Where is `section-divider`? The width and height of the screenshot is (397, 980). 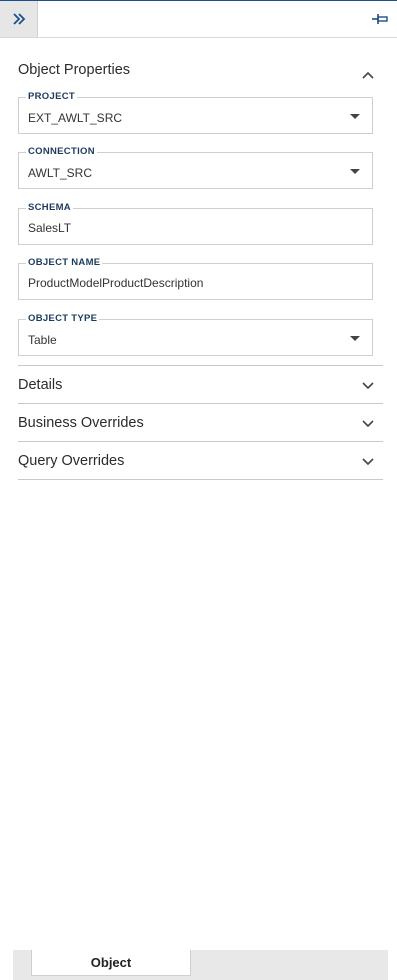 section-divider is located at coordinates (200, 479).